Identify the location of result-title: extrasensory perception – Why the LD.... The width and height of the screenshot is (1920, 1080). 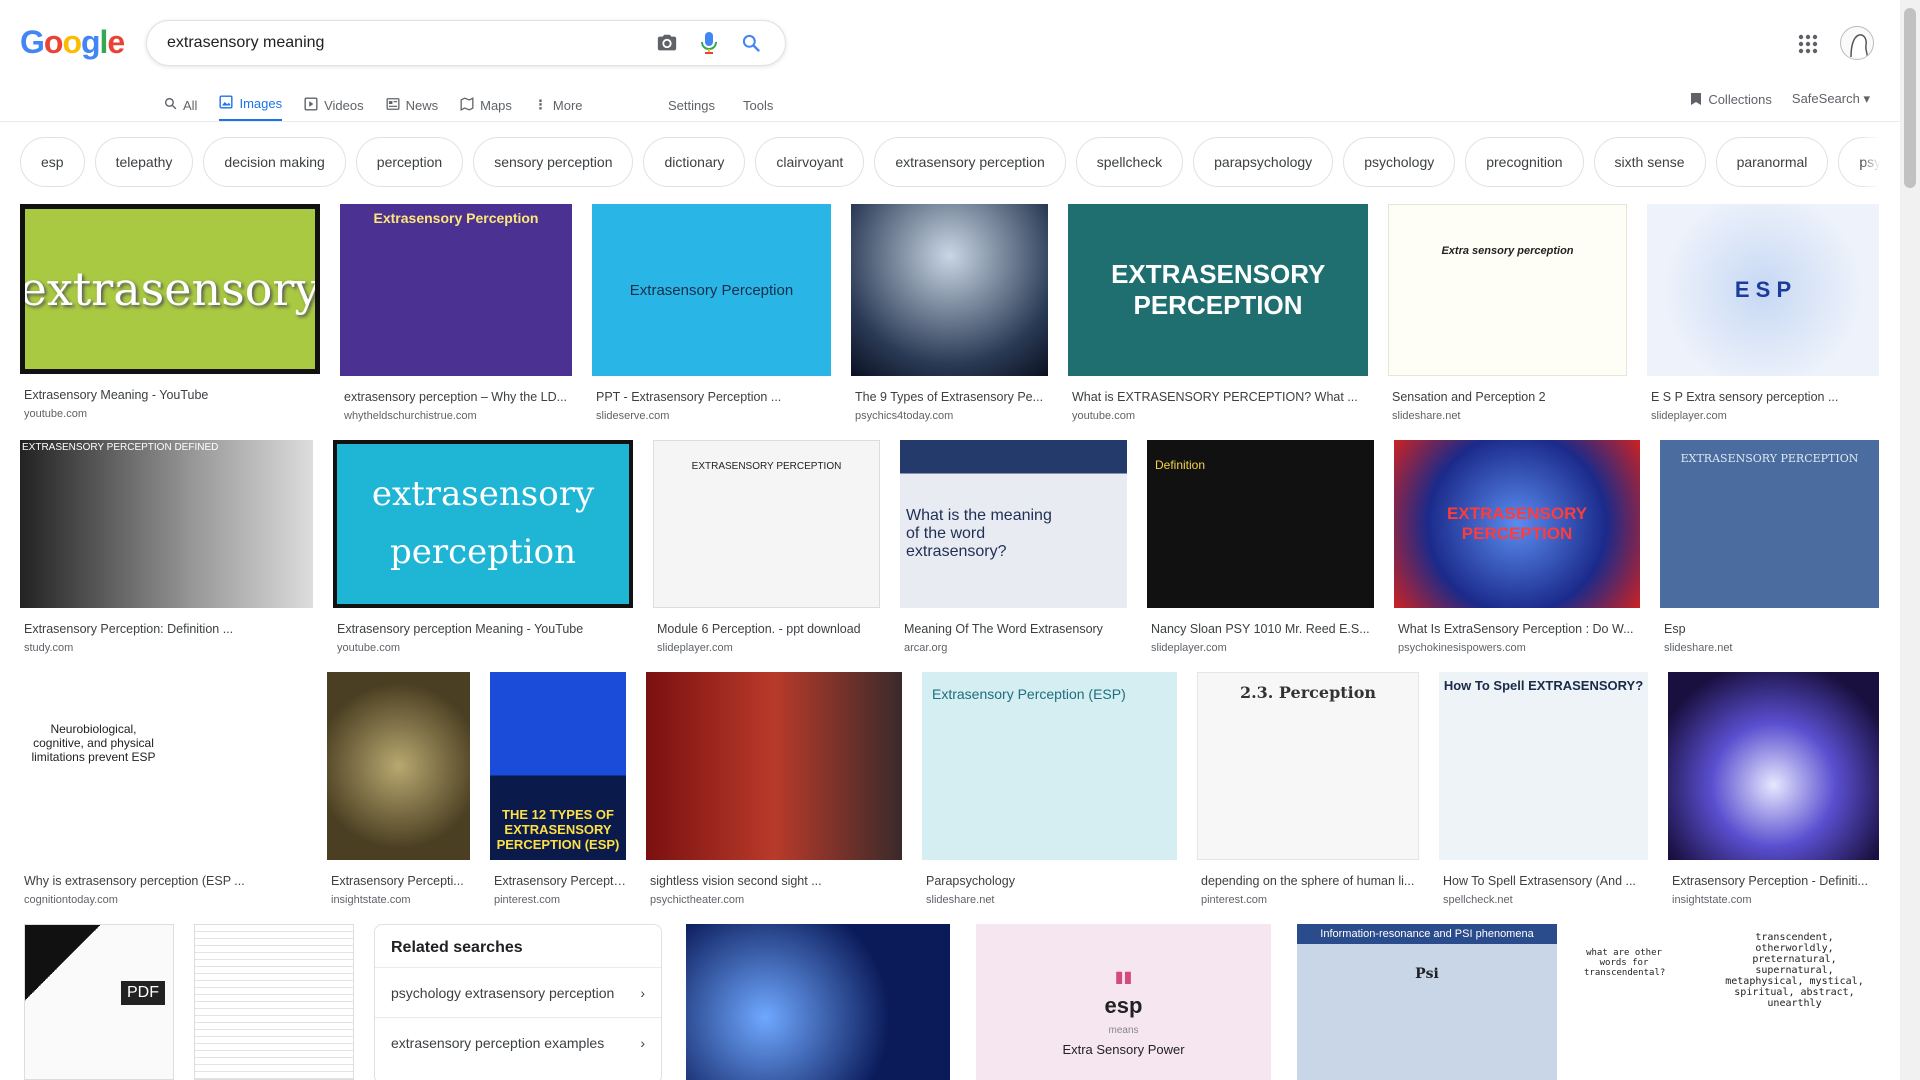
(456, 397).